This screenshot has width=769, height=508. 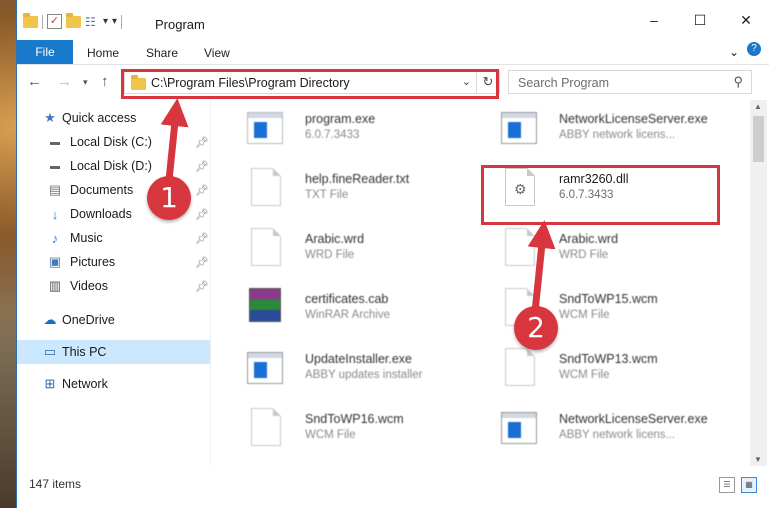 I want to click on sidebar-item-music: ♪ Music 📌︎, so click(x=113, y=238).